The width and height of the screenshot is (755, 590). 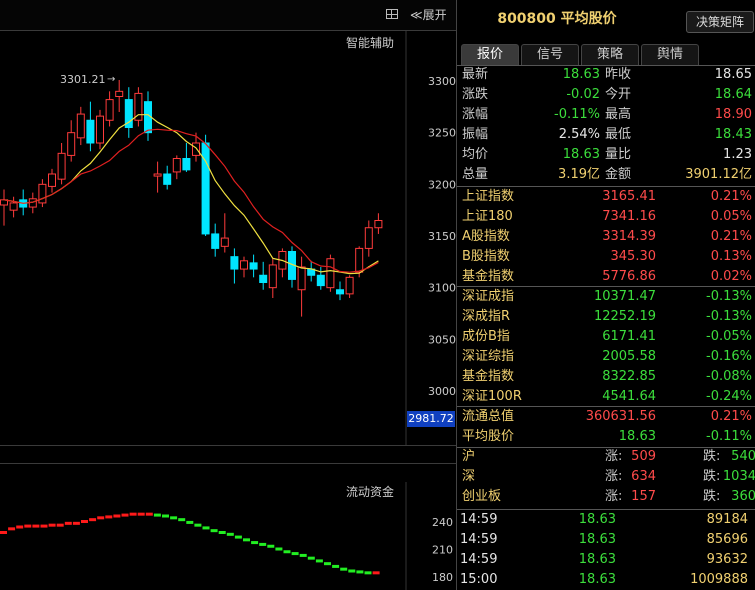 What do you see at coordinates (643, 456) in the screenshot?
I see `up-count: 509` at bounding box center [643, 456].